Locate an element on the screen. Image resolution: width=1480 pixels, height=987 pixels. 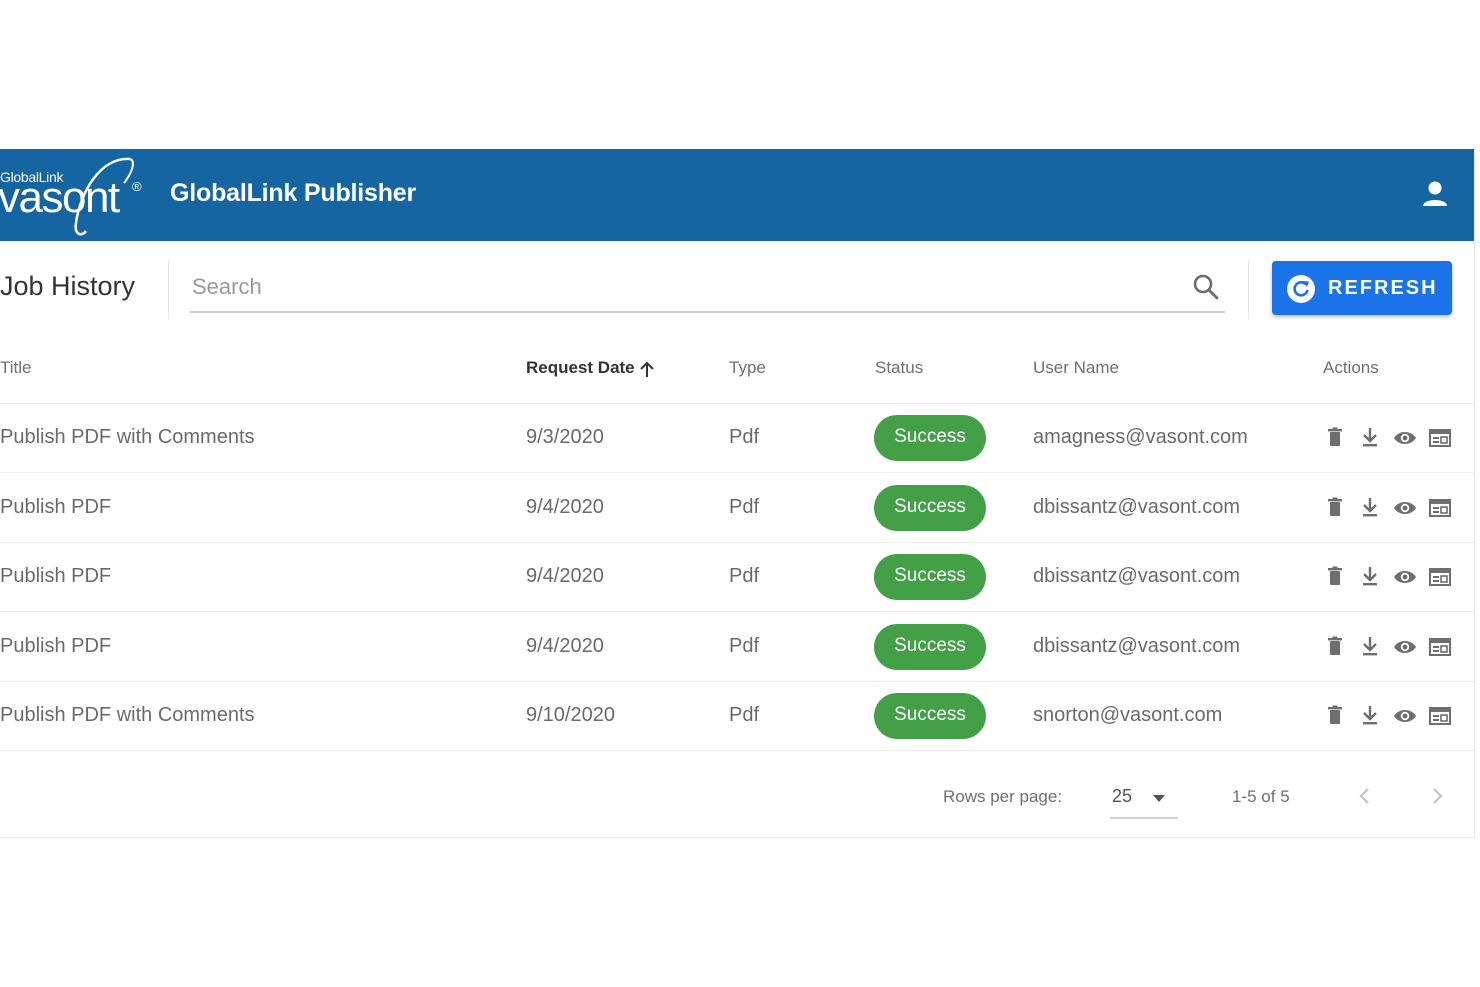
pagination-bar: Rows per page: 25 1-5 of 5 is located at coordinates (737, 798).